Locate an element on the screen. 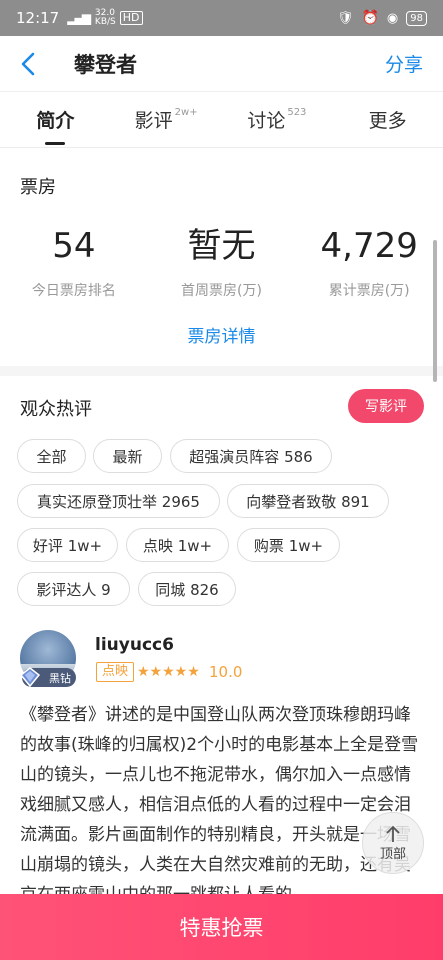 Image resolution: width=443 pixels, height=960 pixels. review-tag: 向攀登者致敬 891 is located at coordinates (308, 501).